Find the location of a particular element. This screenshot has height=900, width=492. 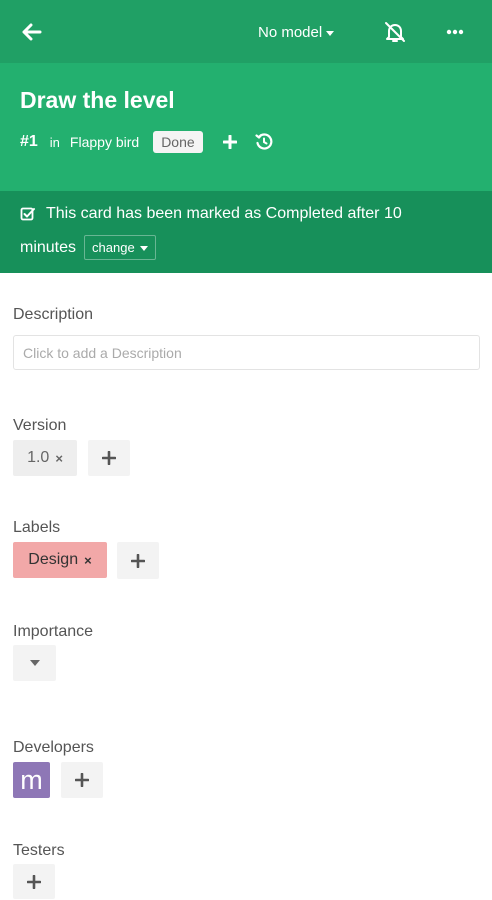

more-horizontal-icon is located at coordinates (455, 32).